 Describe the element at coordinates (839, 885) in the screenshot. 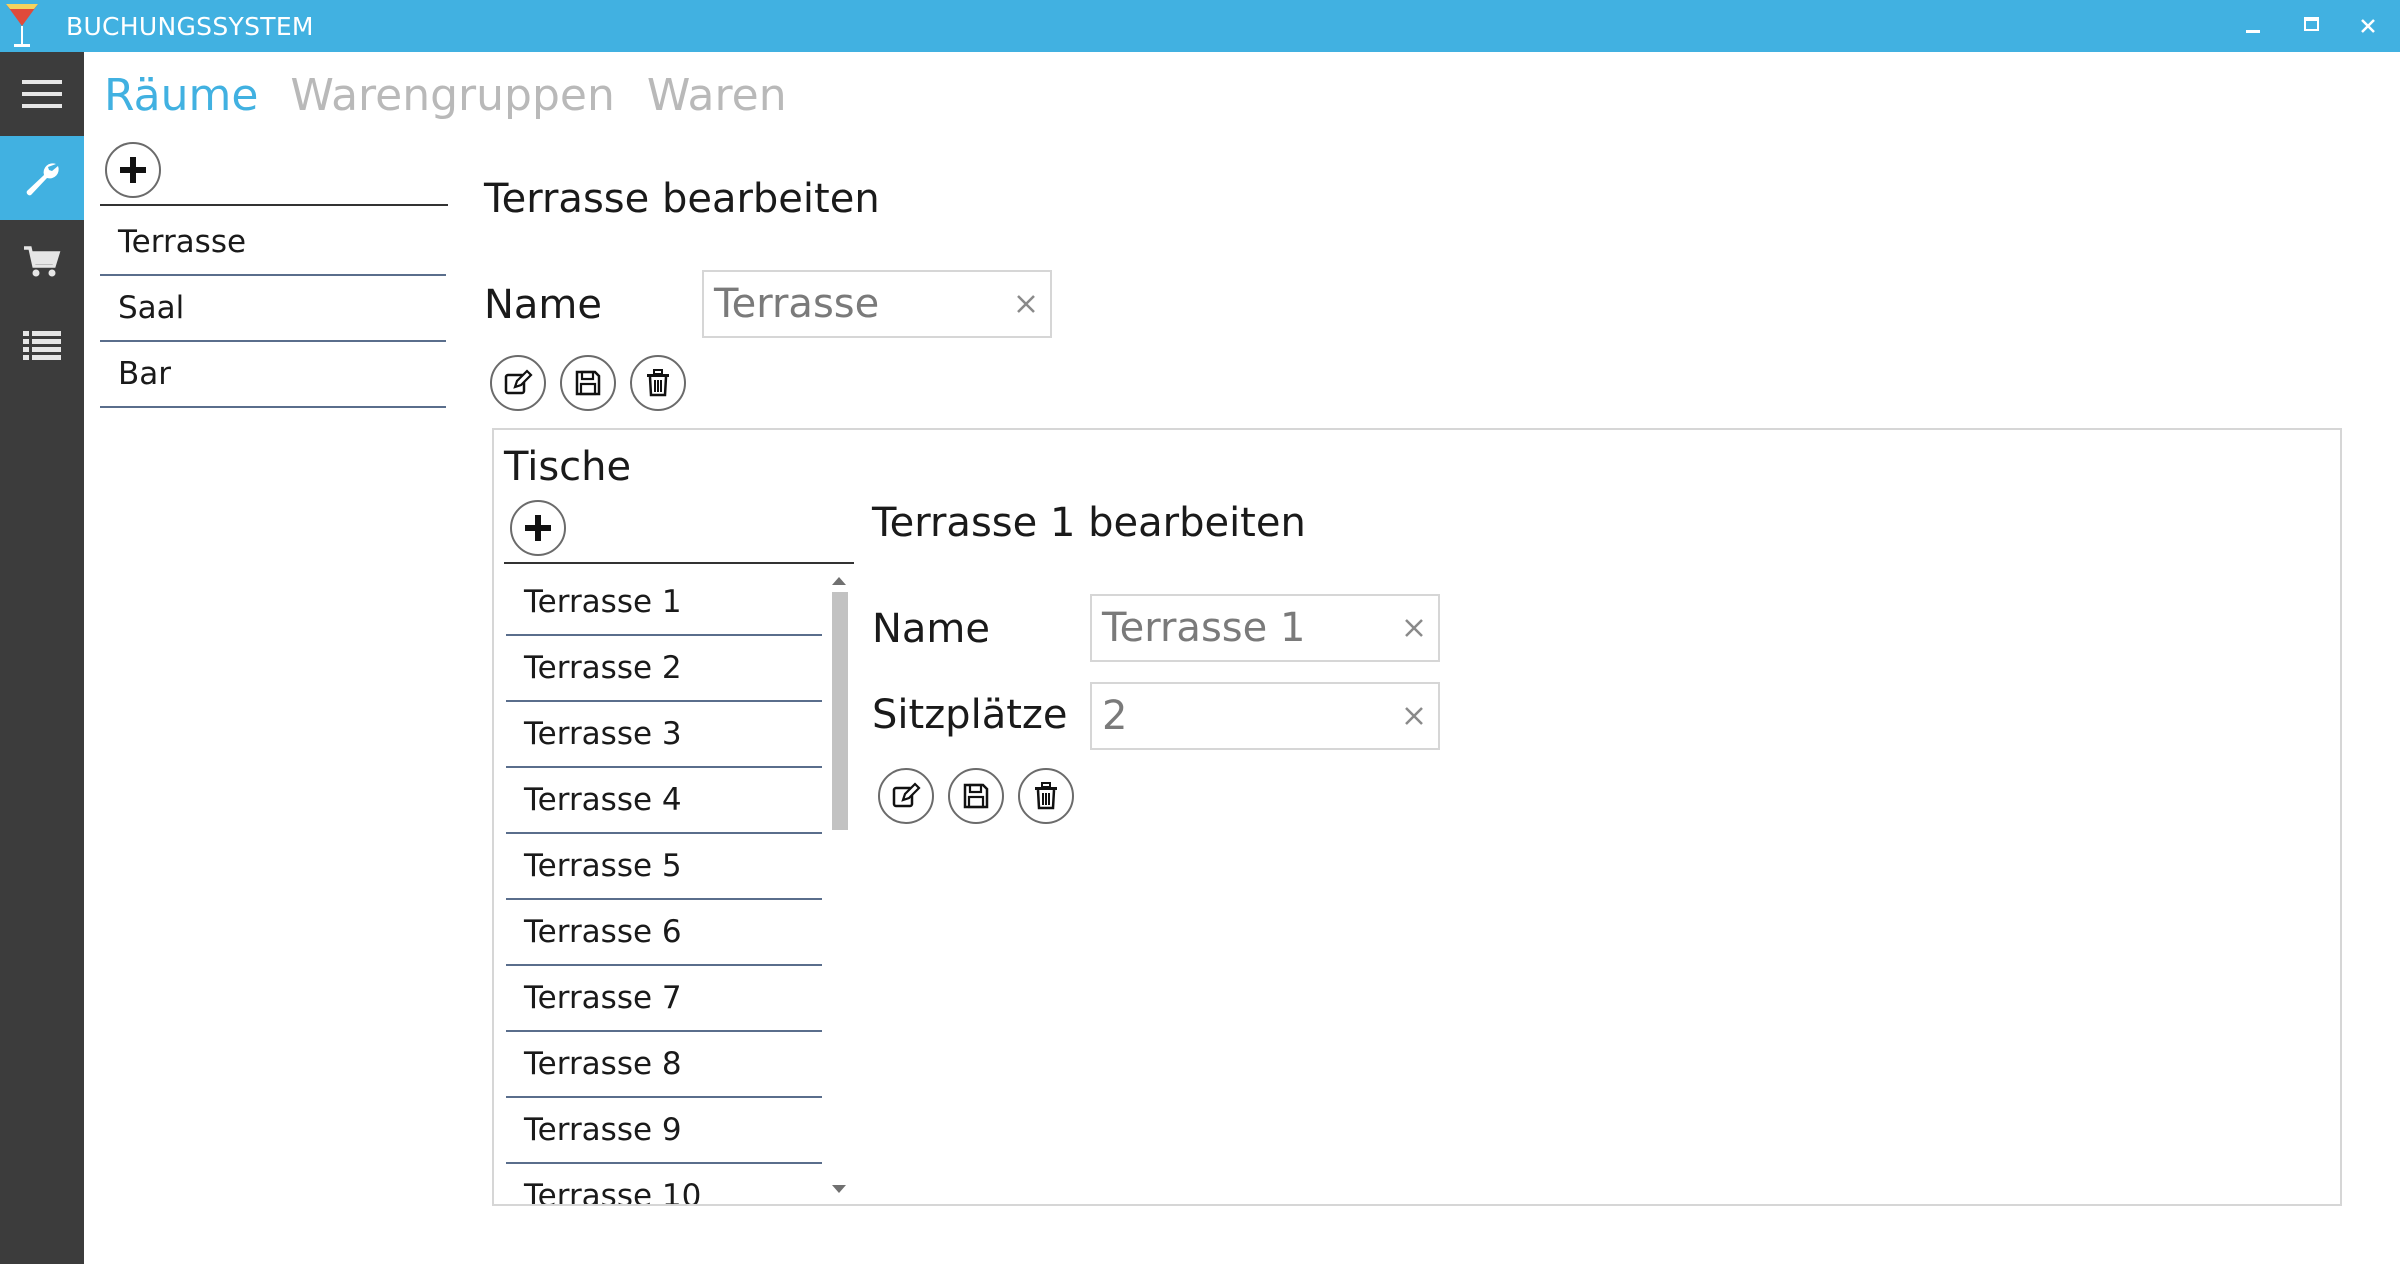

I see `table-list-scrollbar` at that location.